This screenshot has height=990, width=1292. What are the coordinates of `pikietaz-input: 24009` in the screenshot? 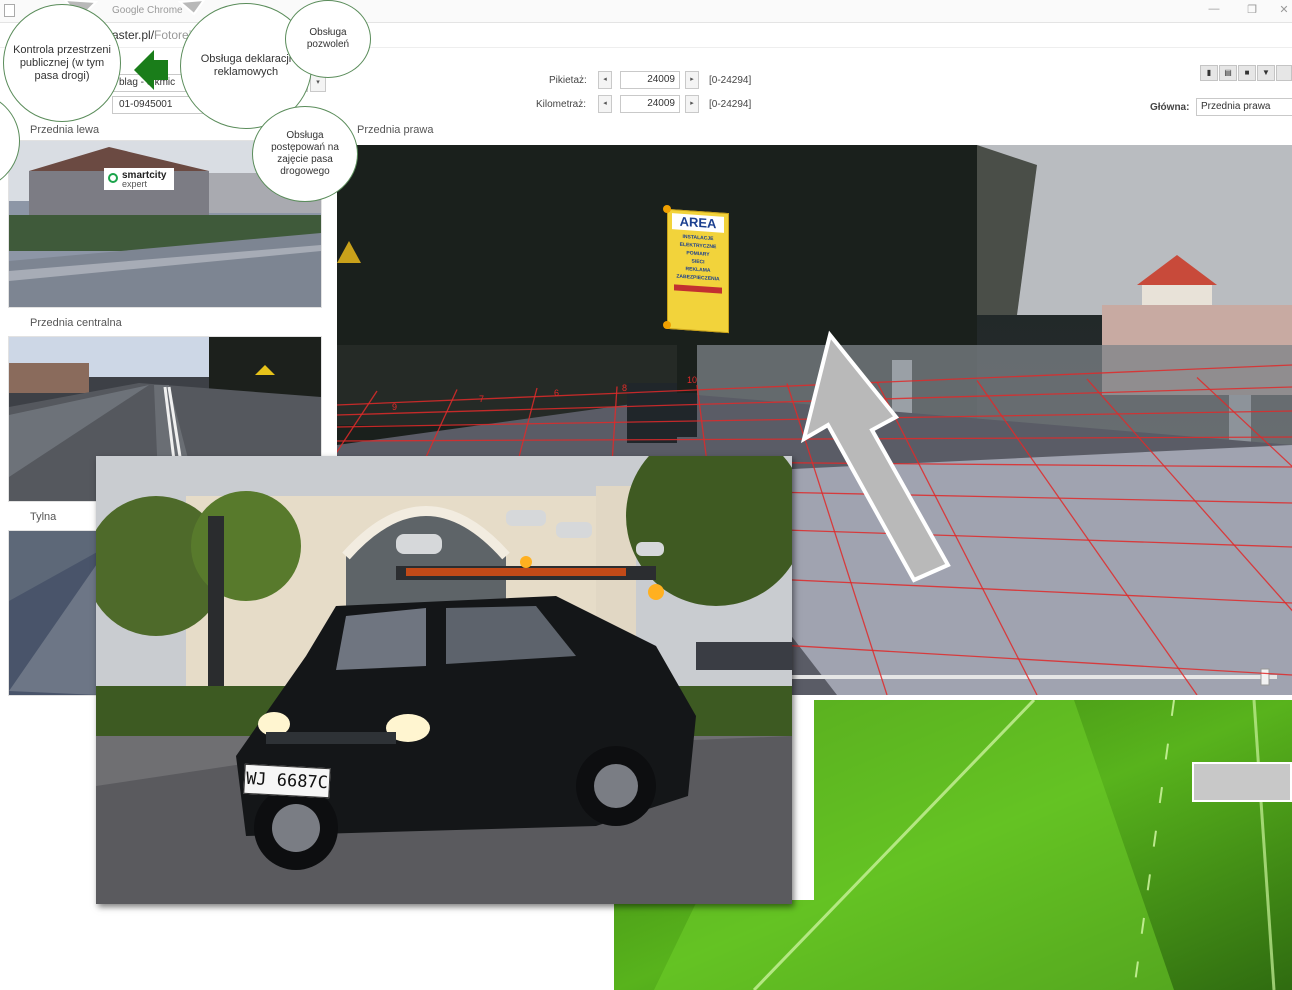 It's located at (650, 80).